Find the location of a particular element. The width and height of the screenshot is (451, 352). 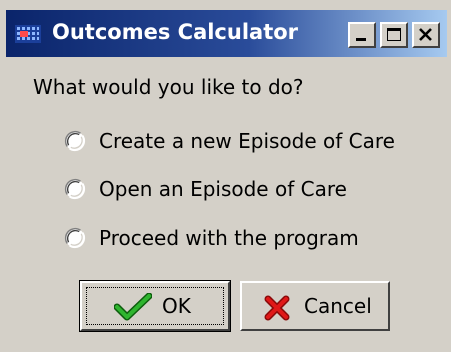

minimize-icon is located at coordinates (361, 39).